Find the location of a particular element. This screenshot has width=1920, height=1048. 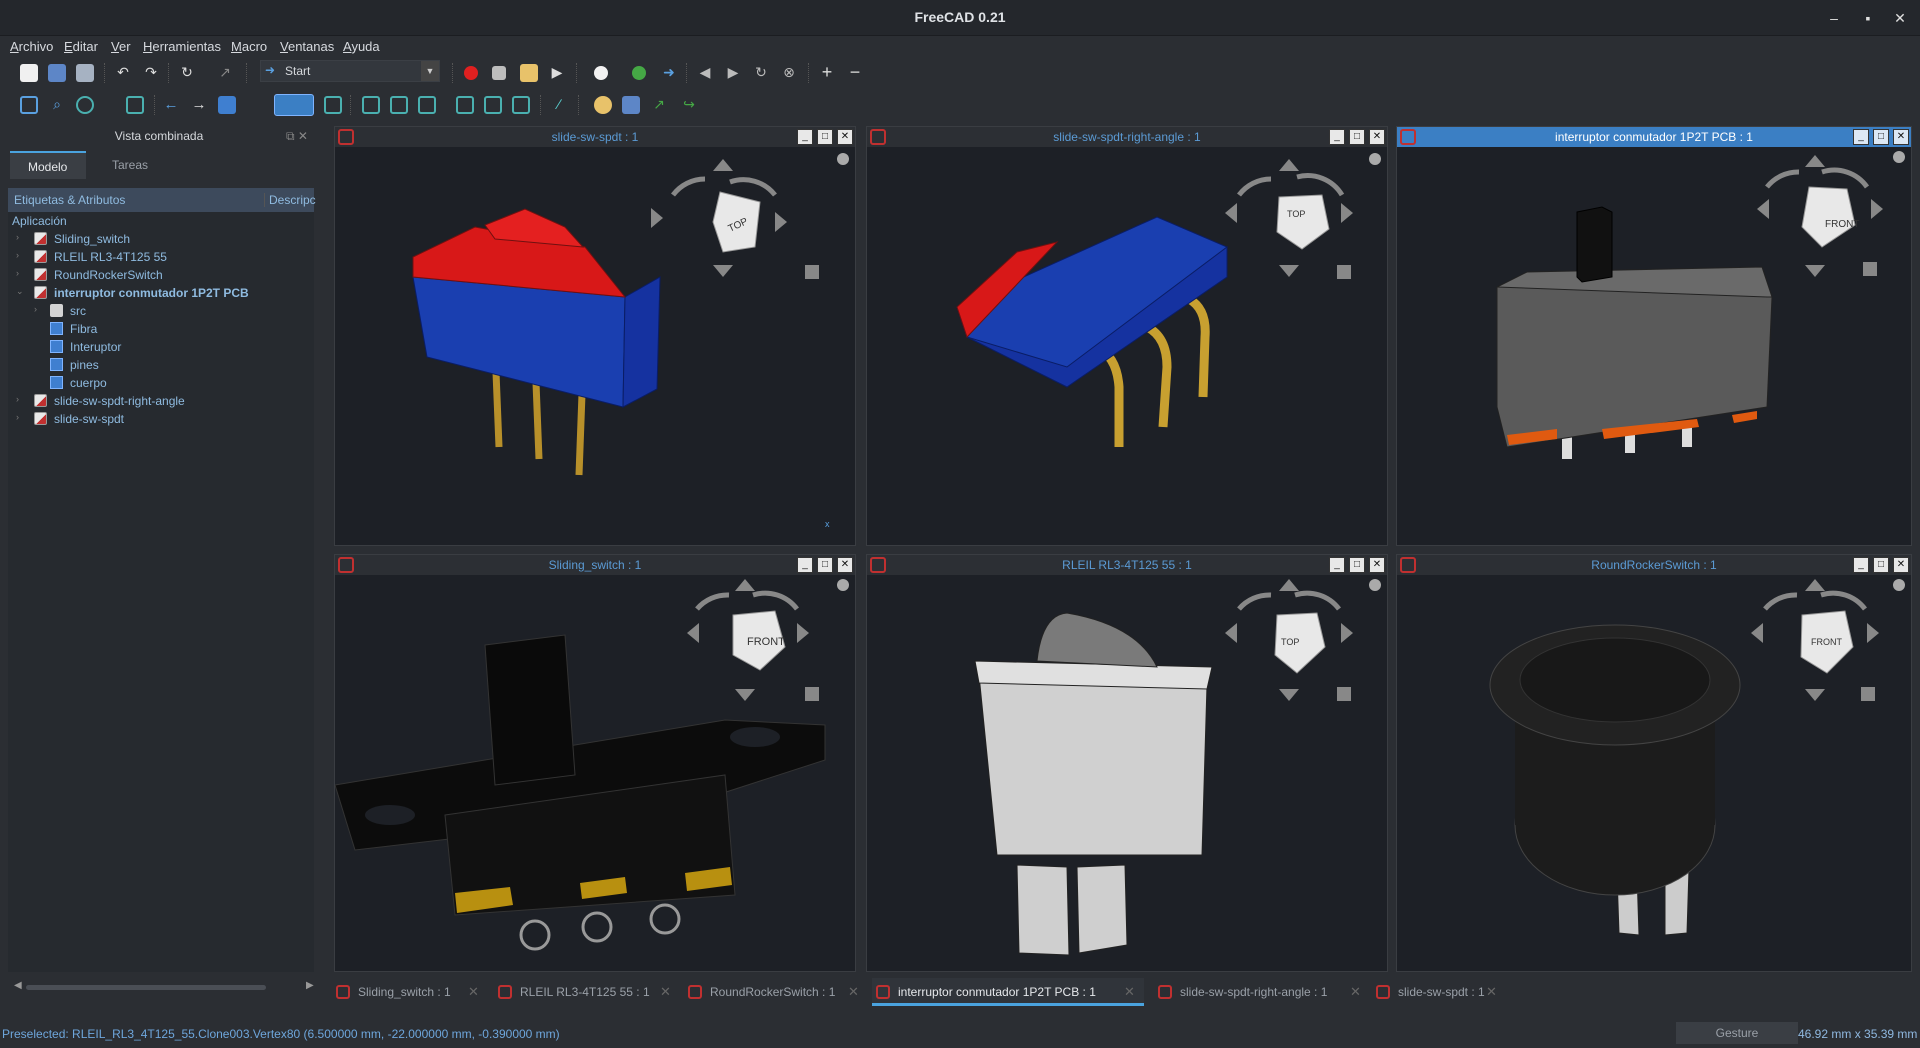

view-round-rocker-switch: RoundRockerSwitch : 1 _ □ ✕ FRONT is located at coordinates (1654, 763).